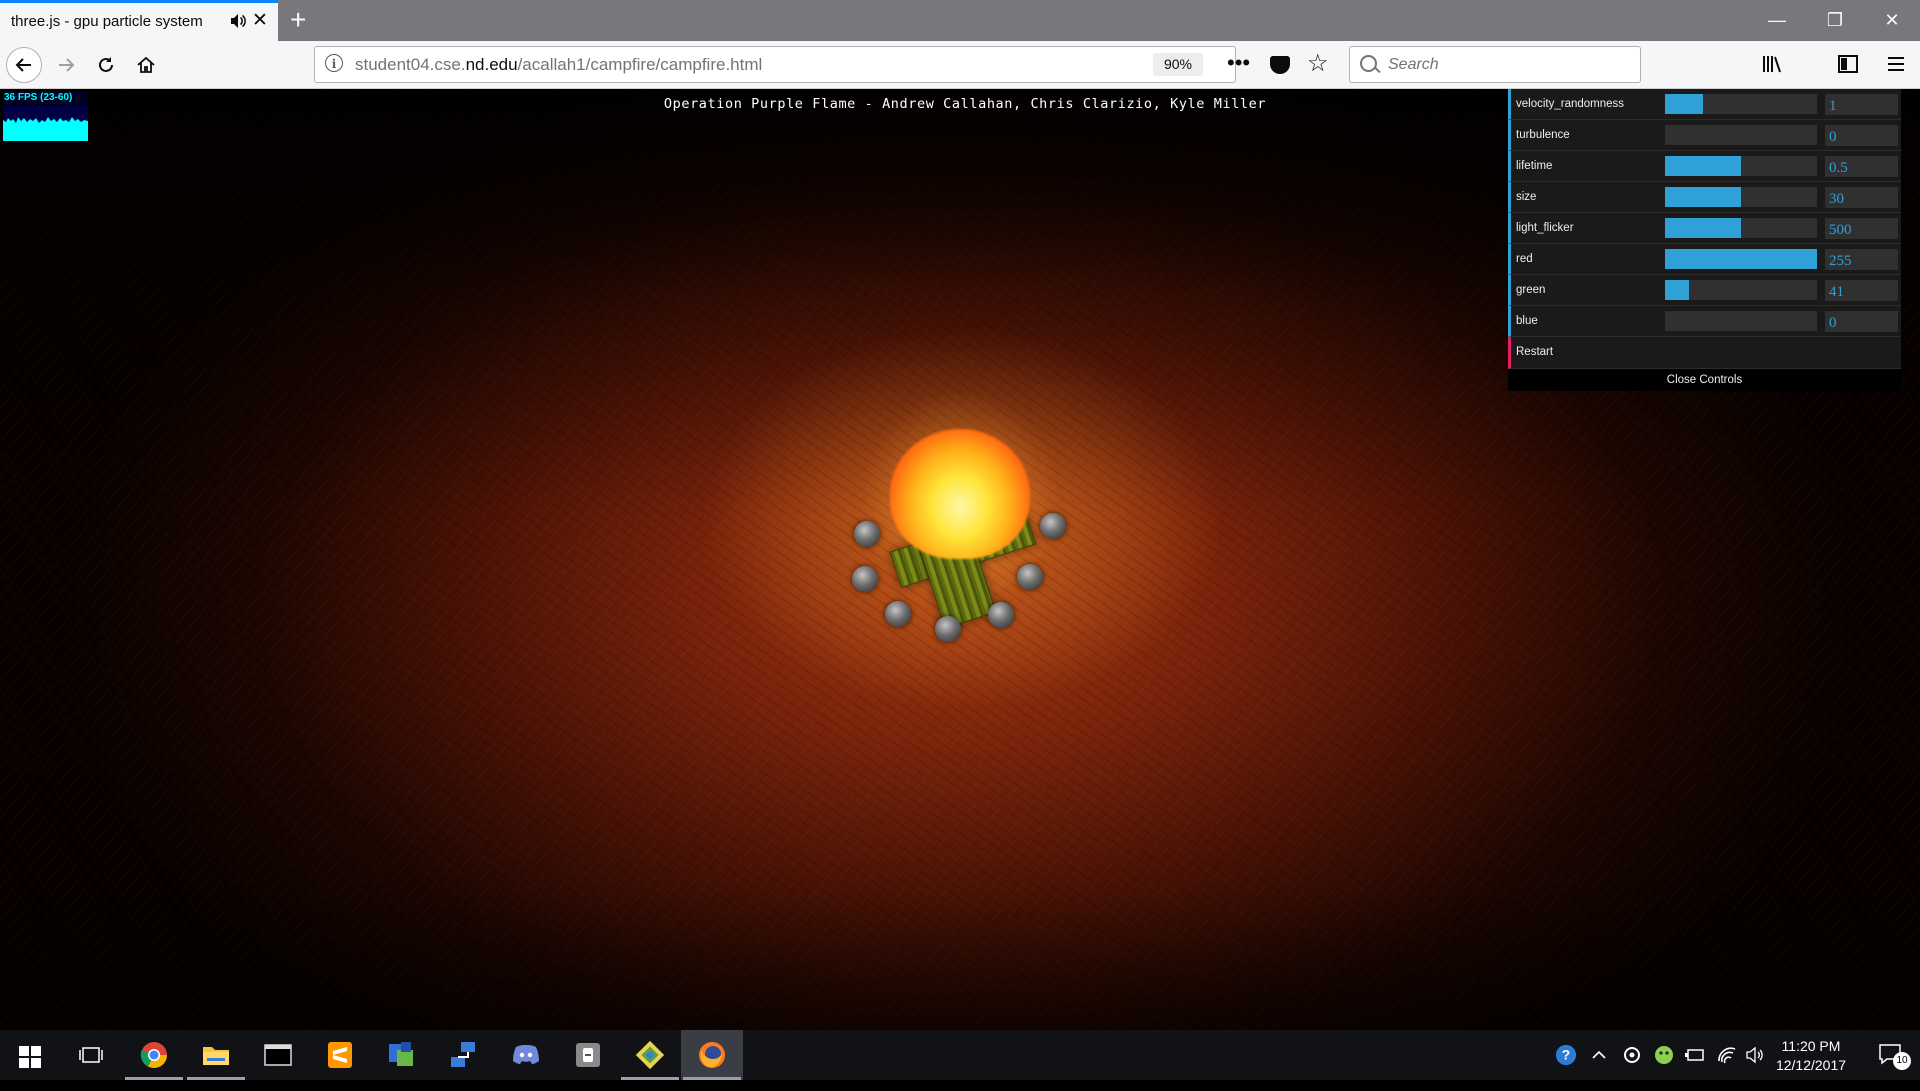  Describe the element at coordinates (1861, 104) in the screenshot. I see `number-input: 1` at that location.